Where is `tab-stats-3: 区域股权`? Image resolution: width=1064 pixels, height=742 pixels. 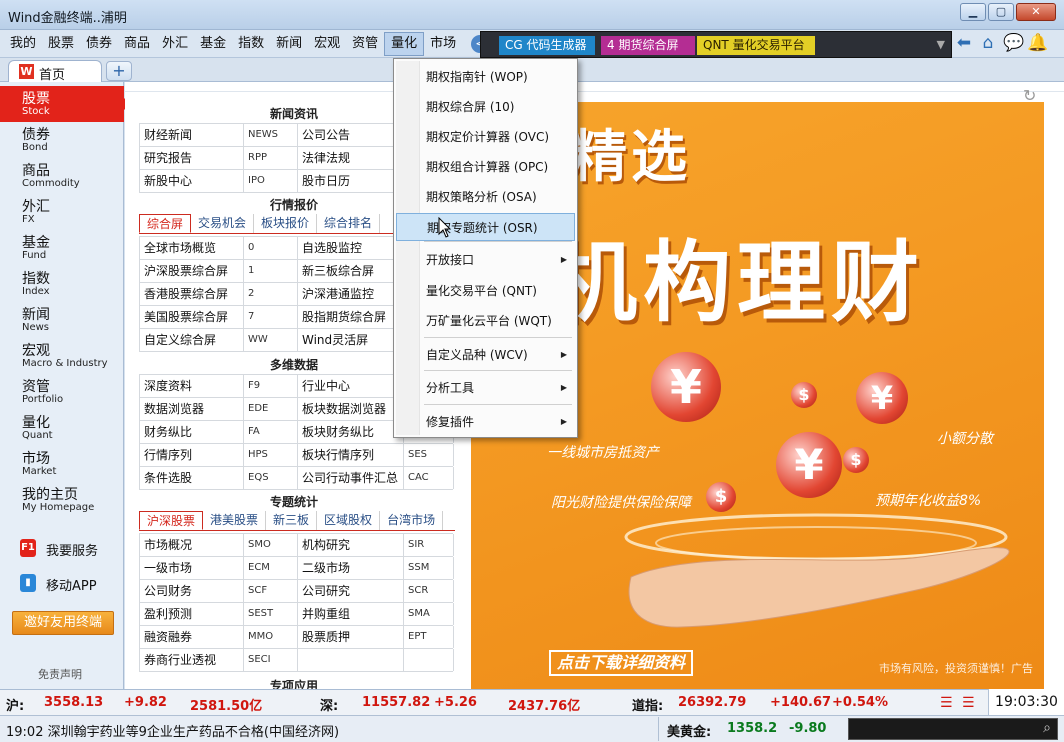 tab-stats-3: 区域股权 is located at coordinates (349, 520).